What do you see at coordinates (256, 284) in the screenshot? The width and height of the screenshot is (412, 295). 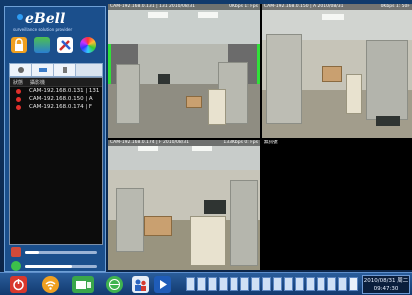 I see `layout-13-button` at bounding box center [256, 284].